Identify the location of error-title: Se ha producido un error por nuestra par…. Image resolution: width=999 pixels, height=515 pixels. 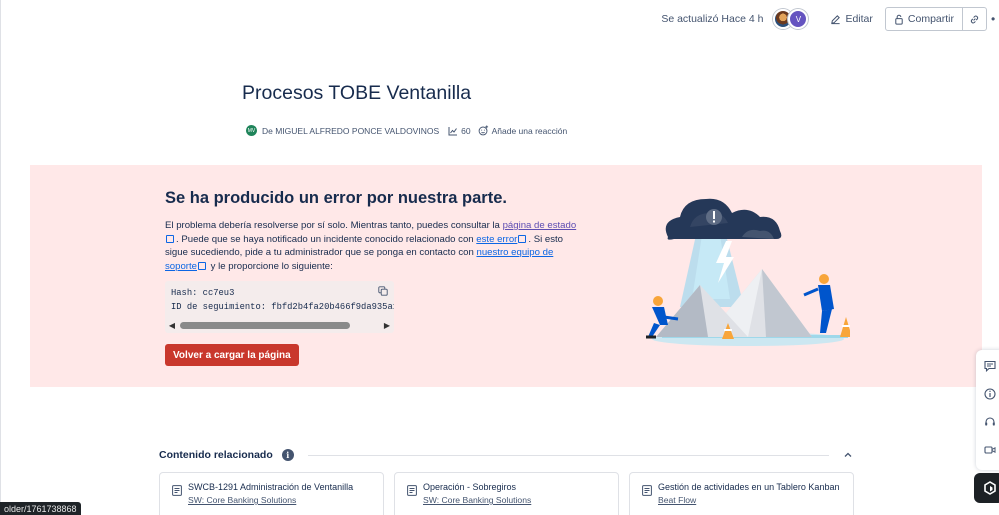
(336, 198).